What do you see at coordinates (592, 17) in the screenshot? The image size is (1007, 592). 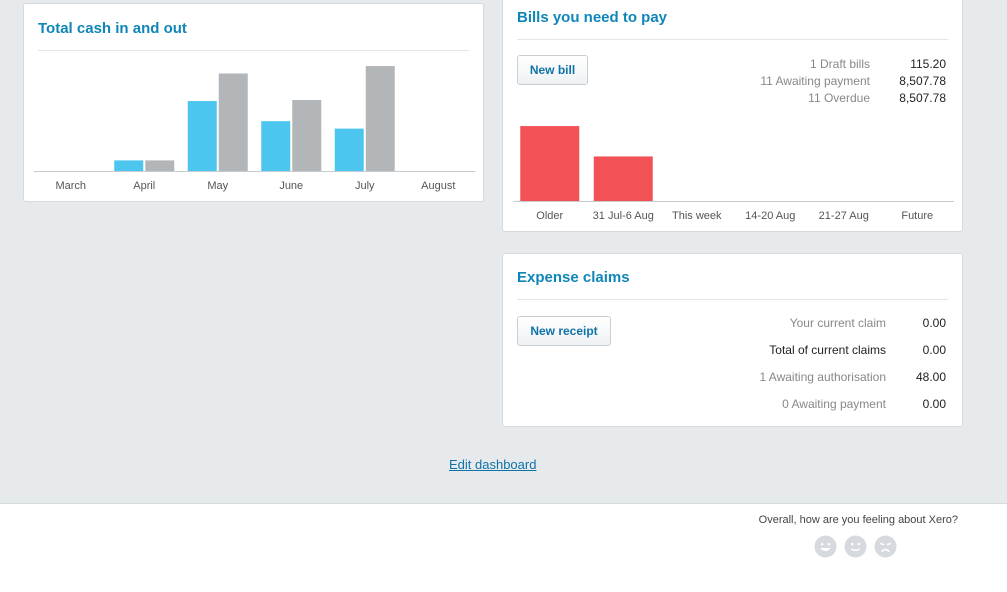 I see `bills-panel-title: Bills you need to pay` at bounding box center [592, 17].